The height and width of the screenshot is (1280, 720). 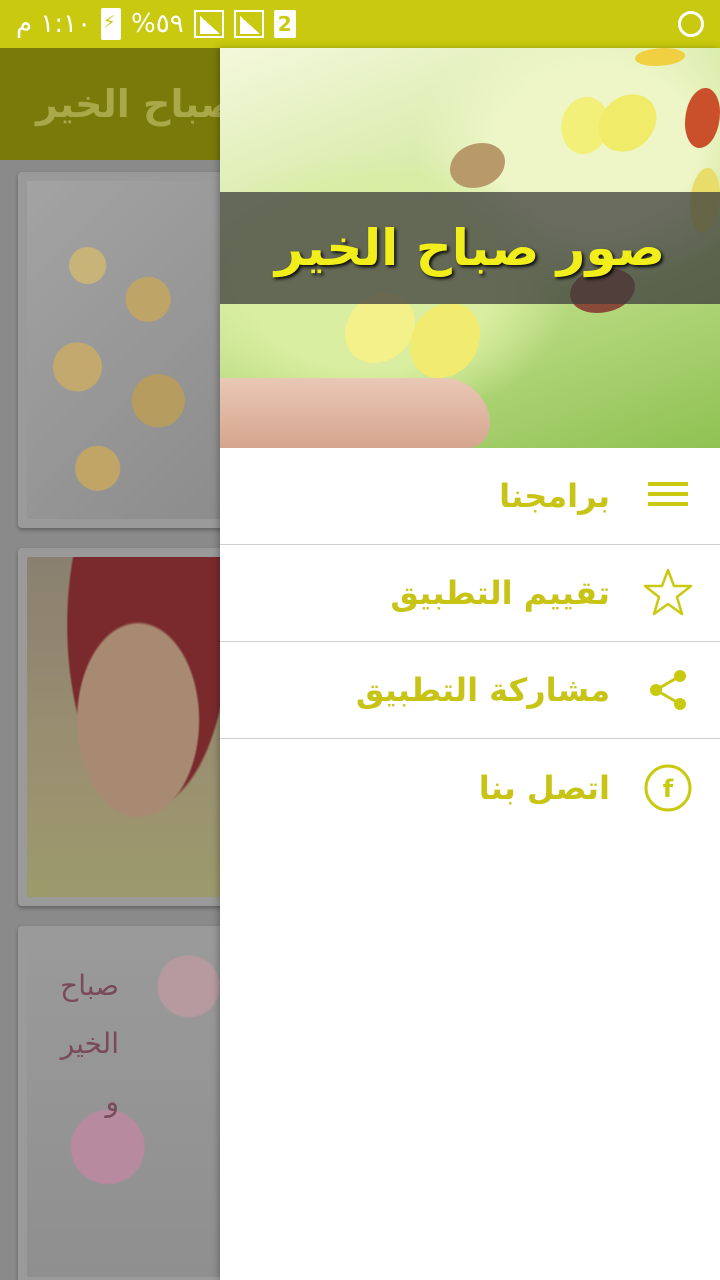 What do you see at coordinates (157, 24) in the screenshot?
I see `battery-level: %٥٩` at bounding box center [157, 24].